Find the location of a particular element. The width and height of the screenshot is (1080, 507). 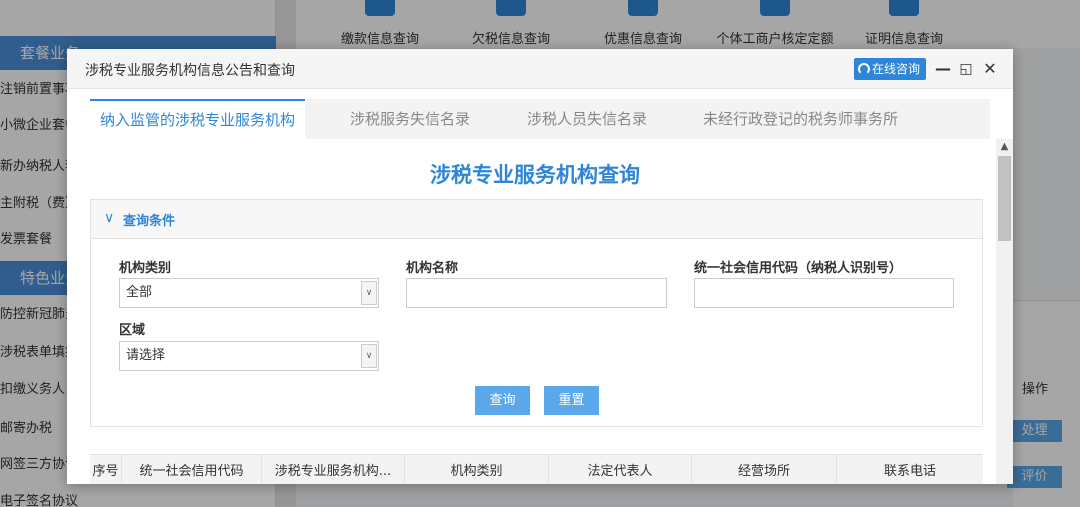

col-credit-code: 统一社会信用代码 is located at coordinates (192, 469).